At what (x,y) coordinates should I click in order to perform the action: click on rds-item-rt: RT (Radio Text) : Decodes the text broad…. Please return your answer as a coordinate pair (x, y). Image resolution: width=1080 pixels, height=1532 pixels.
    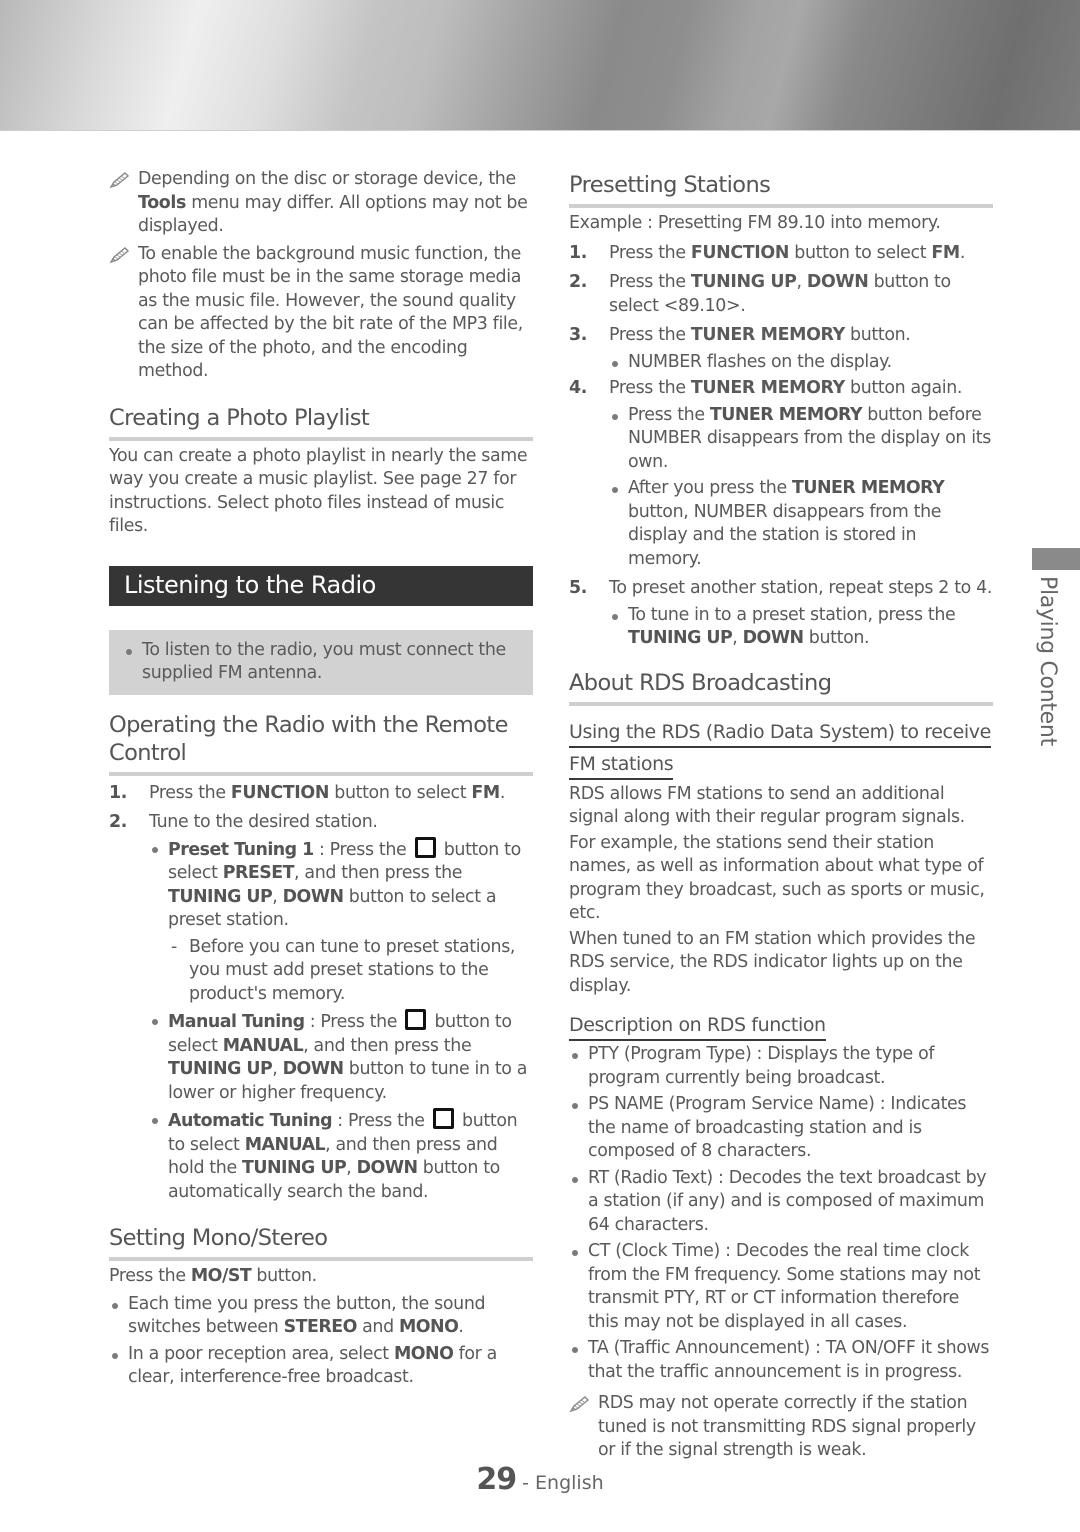
    Looking at the image, I should click on (781, 1202).